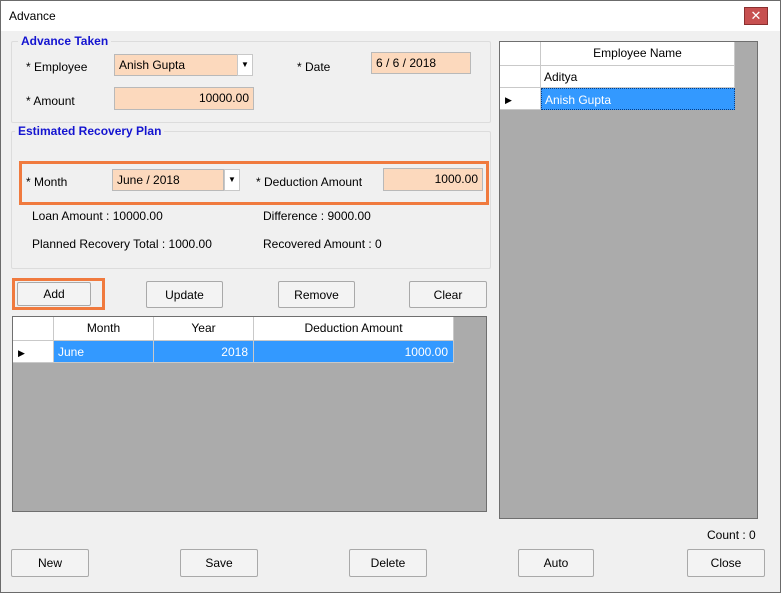  I want to click on new-button: New, so click(50, 563).